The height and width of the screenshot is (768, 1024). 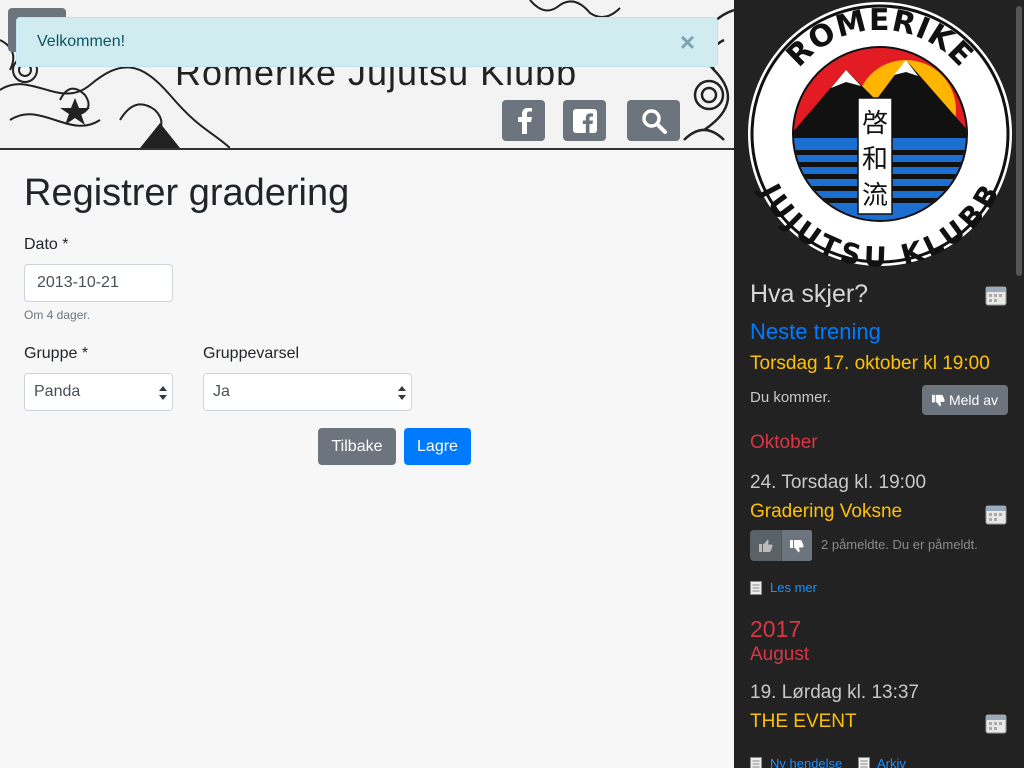 I want to click on sidebar-scrollbar, so click(x=1019, y=141).